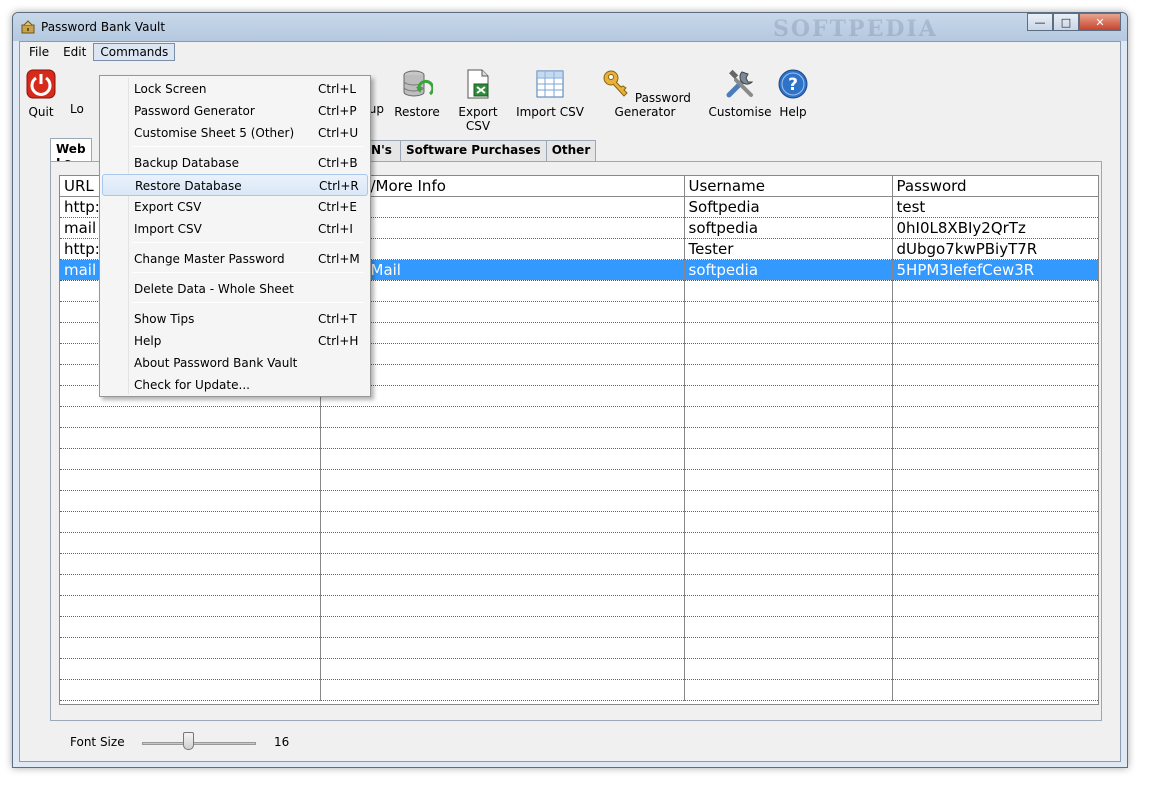 This screenshot has width=1149, height=788. Describe the element at coordinates (235, 89) in the screenshot. I see `menu-item-lock-screen: Lock Screen Ctrl+L` at that location.